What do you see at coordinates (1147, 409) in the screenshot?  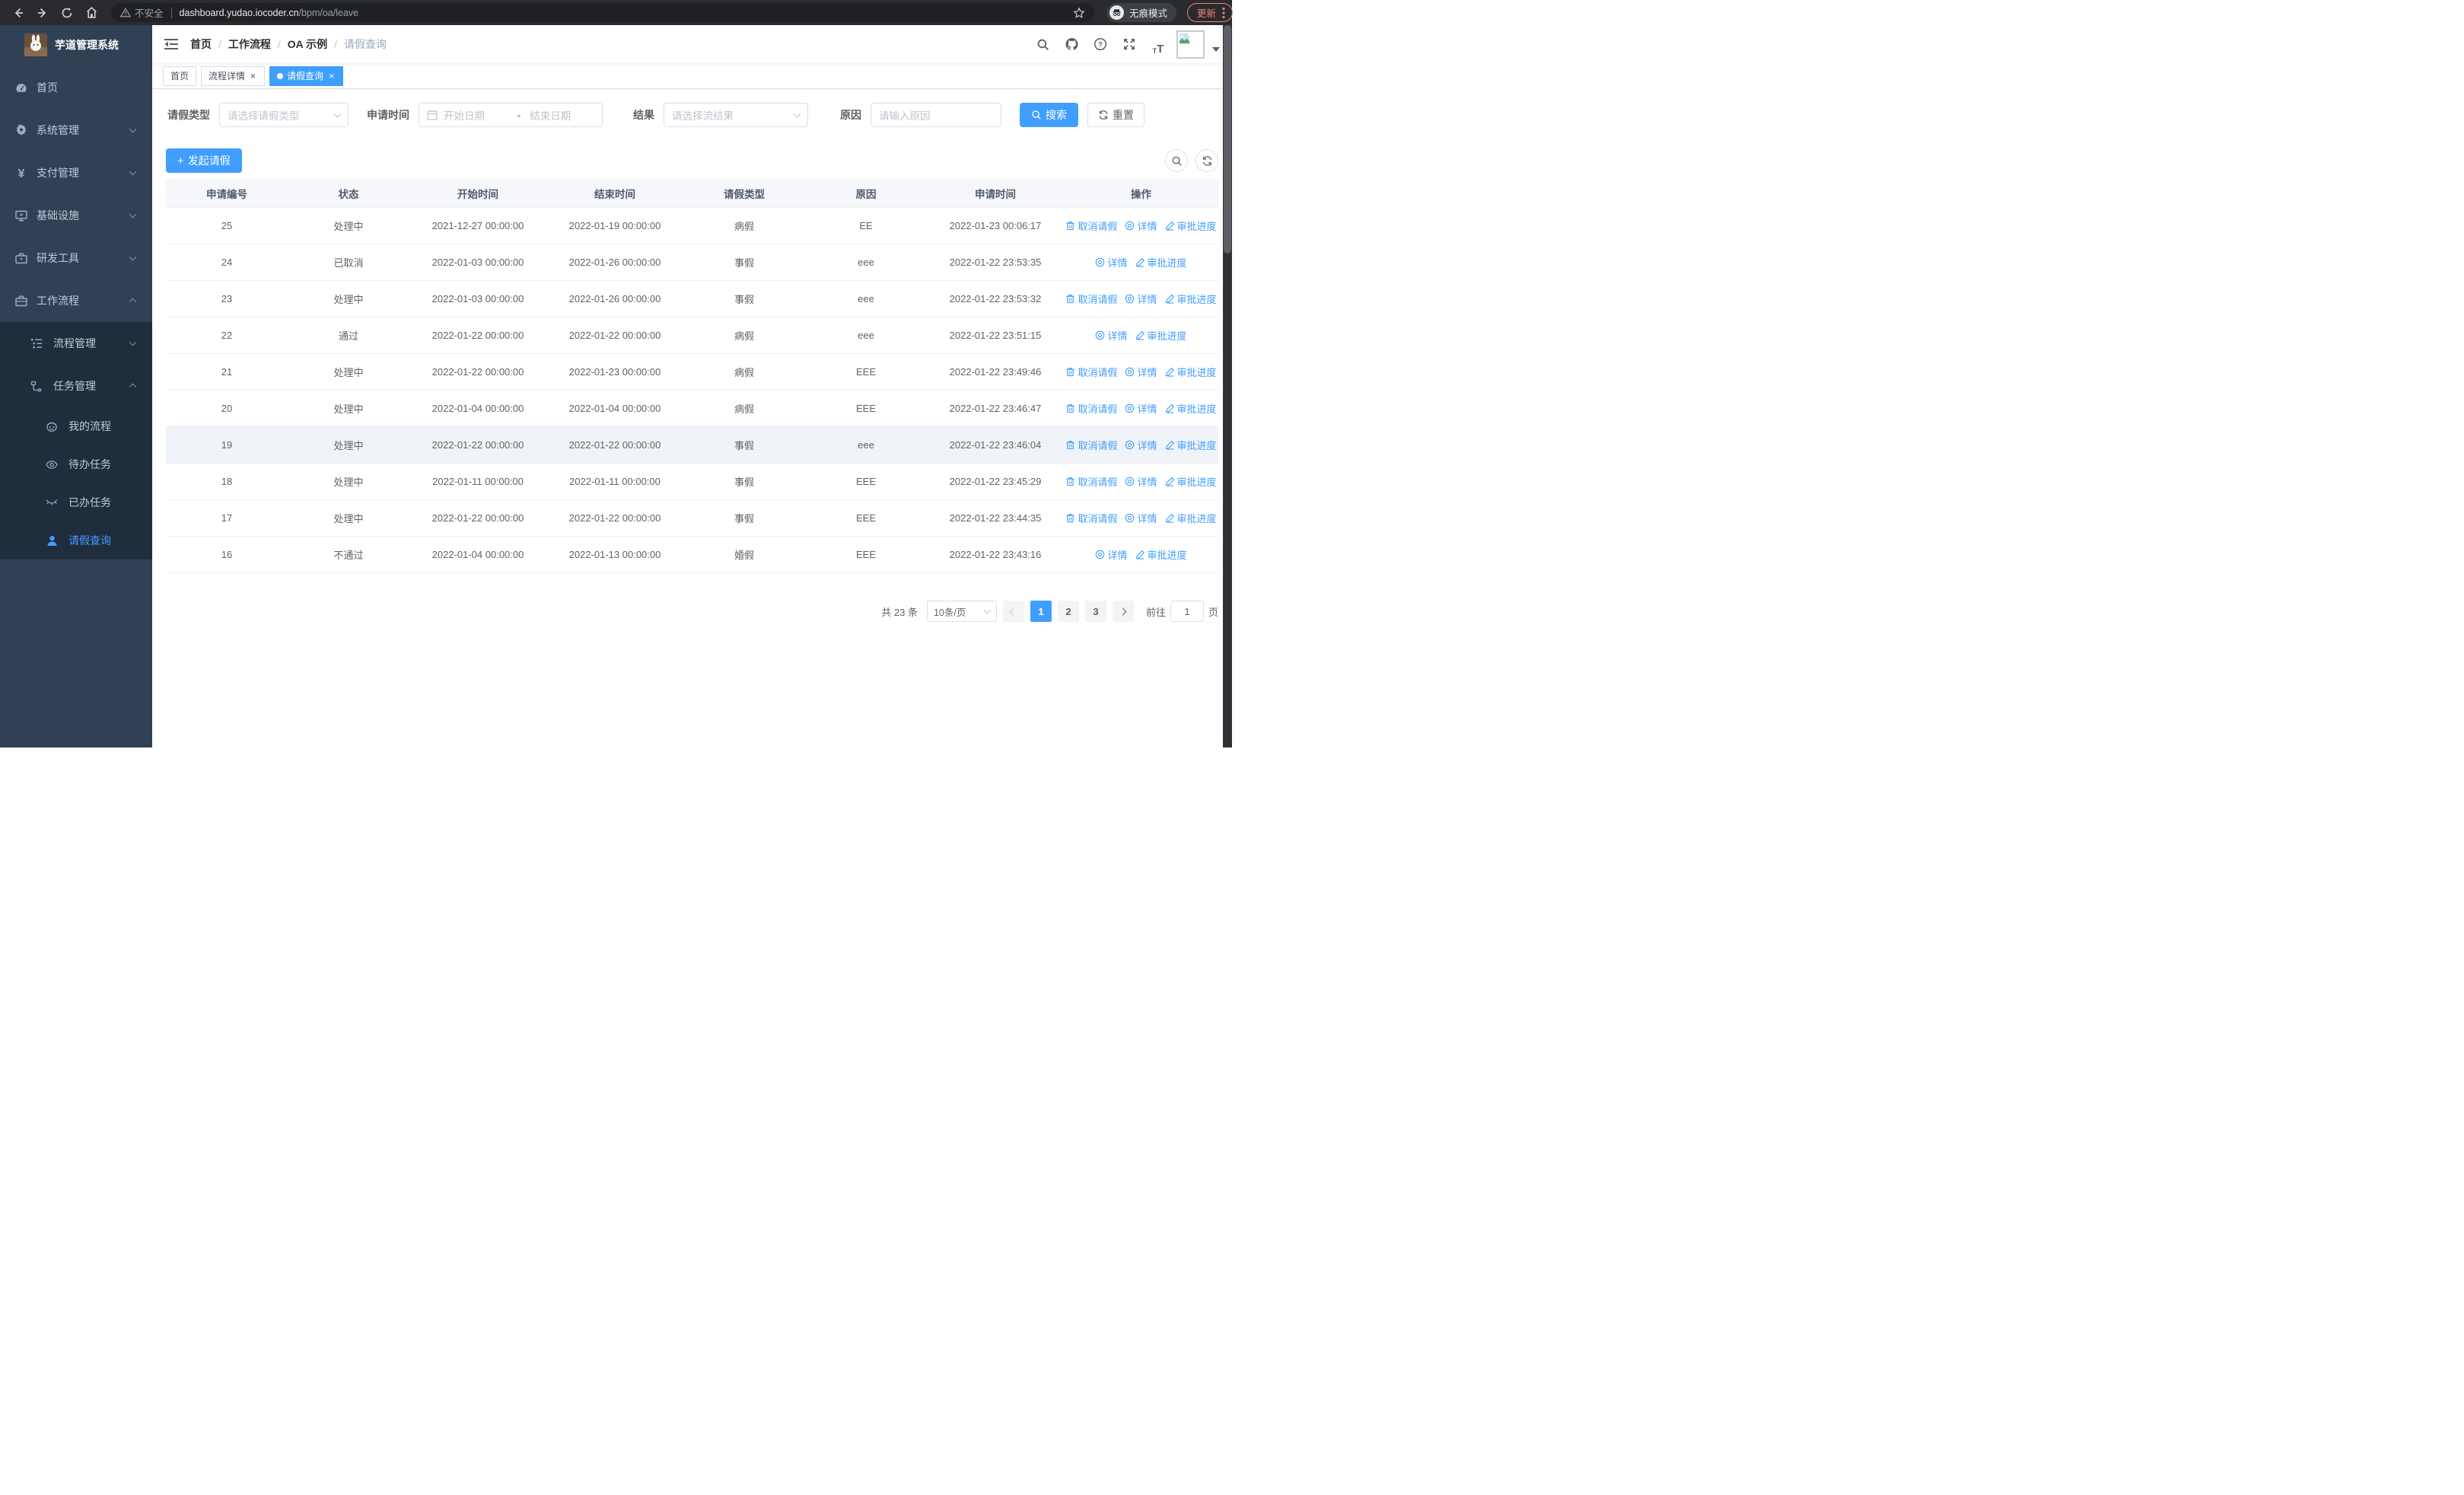 I see `action-label: 详情` at bounding box center [1147, 409].